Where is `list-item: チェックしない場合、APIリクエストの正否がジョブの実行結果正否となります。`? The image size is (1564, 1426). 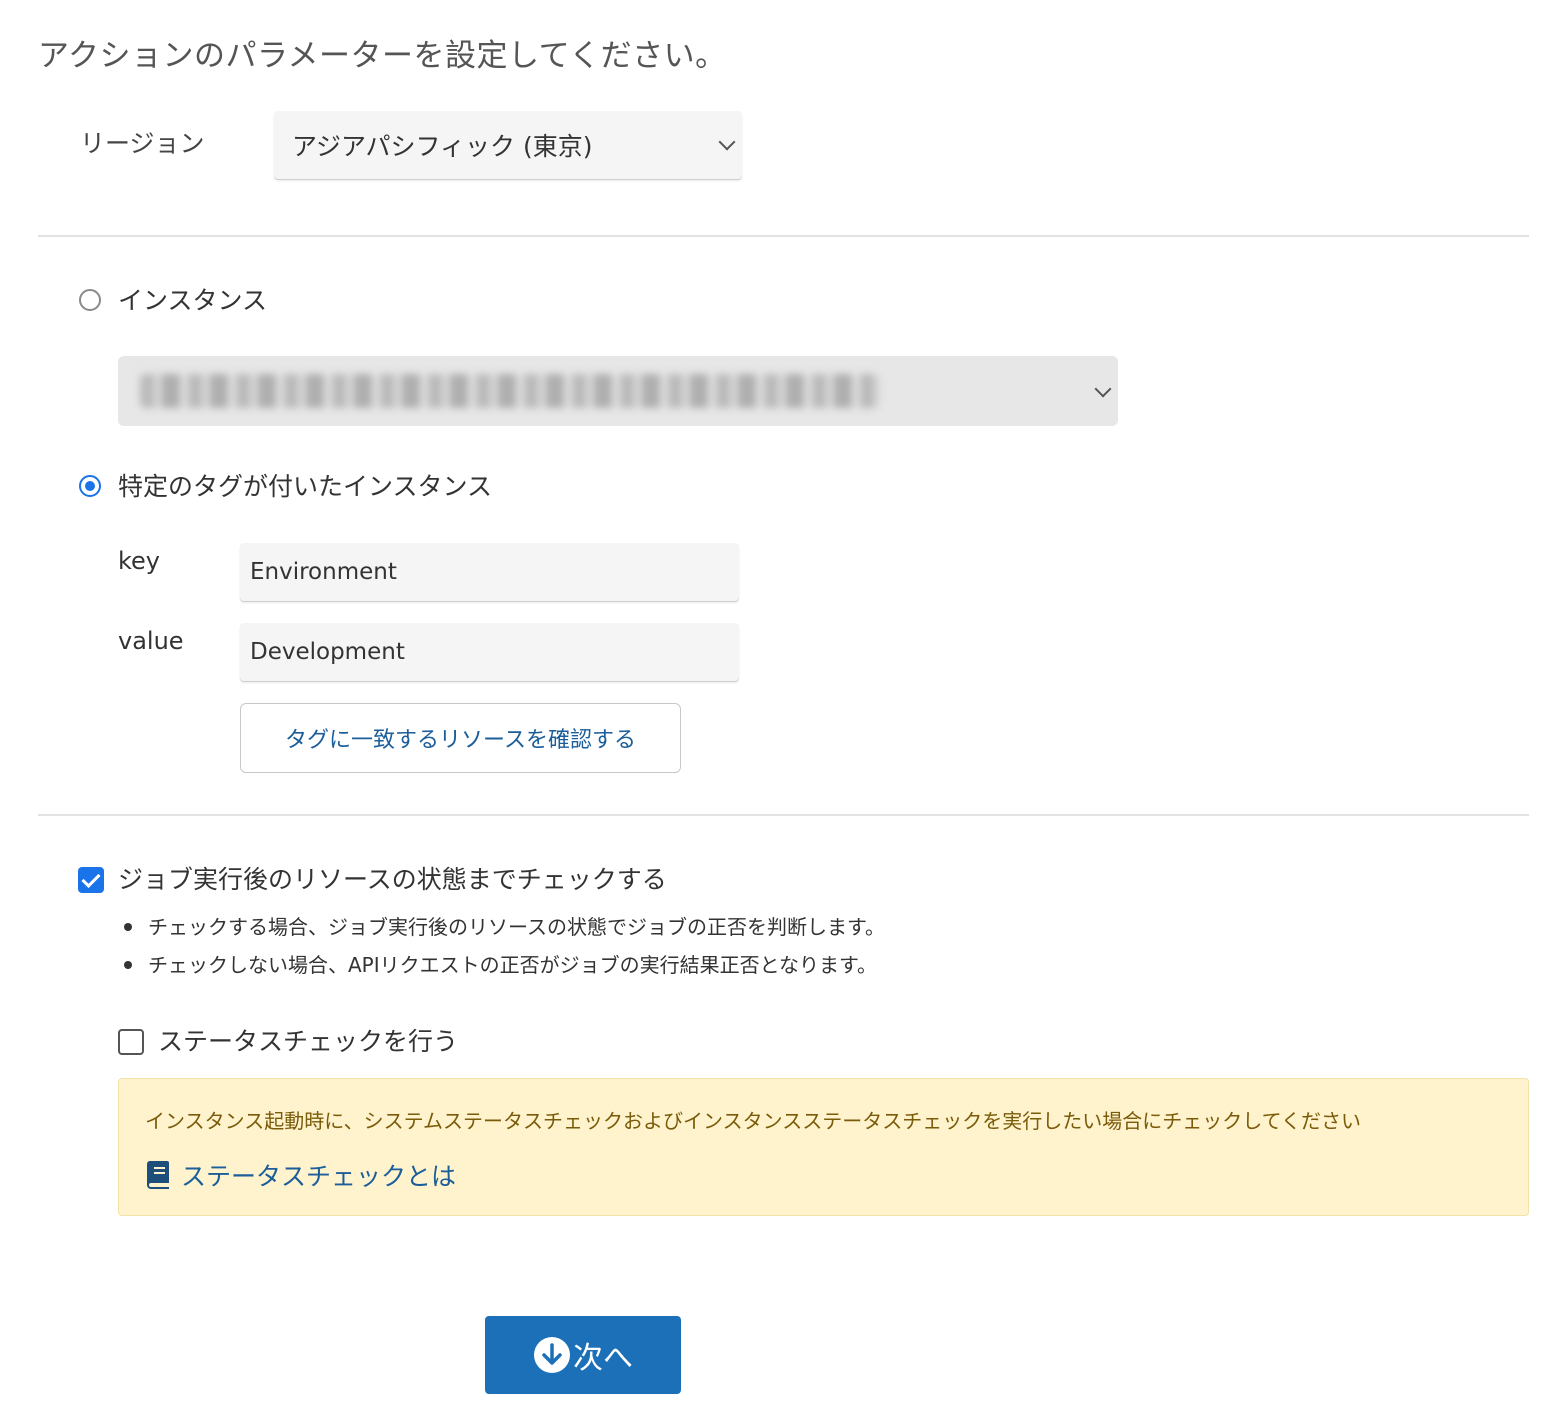
list-item: チェックしない場合、APIリクエストの正否がジョブの実行結果正否となります。 is located at coordinates (504, 965).